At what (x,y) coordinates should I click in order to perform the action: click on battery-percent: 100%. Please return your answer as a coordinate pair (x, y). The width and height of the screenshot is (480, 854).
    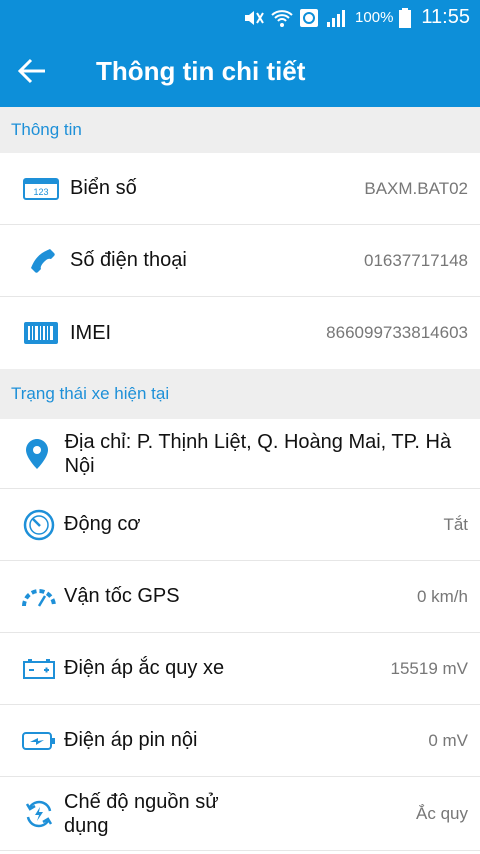
    Looking at the image, I should click on (374, 17).